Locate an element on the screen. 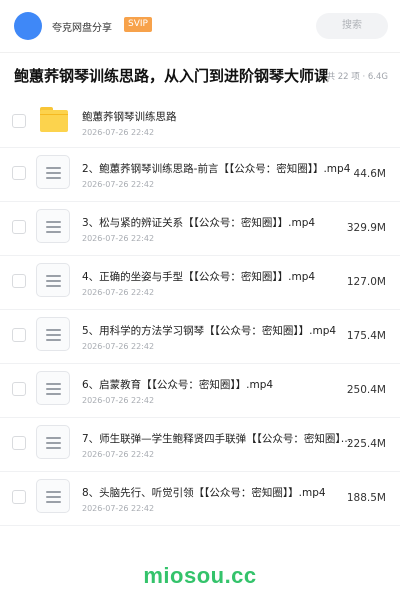 This screenshot has height=600, width=400. page-title: 鲍蕙荞钢琴训练思路，从入门到进阶钢琴大师课 is located at coordinates (172, 76).